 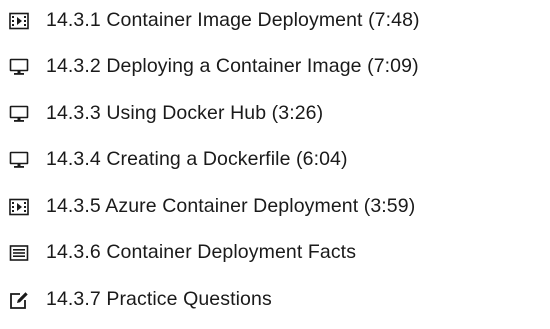 What do you see at coordinates (201, 252) in the screenshot?
I see `lesson-label: 14.3.6 Container Deployment Facts` at bounding box center [201, 252].